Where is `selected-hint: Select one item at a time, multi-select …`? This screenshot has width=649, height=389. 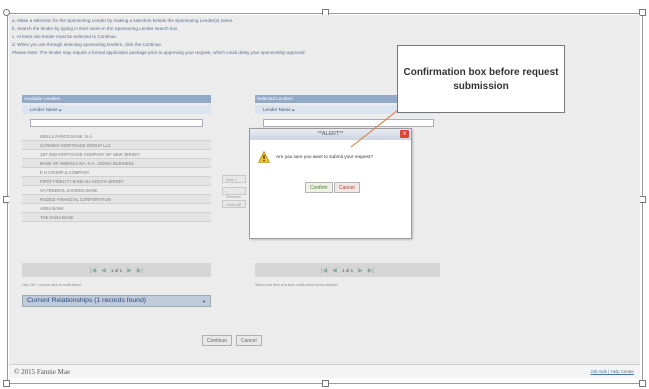
selected-hint: Select one item at a time, multi-select … is located at coordinates (296, 285).